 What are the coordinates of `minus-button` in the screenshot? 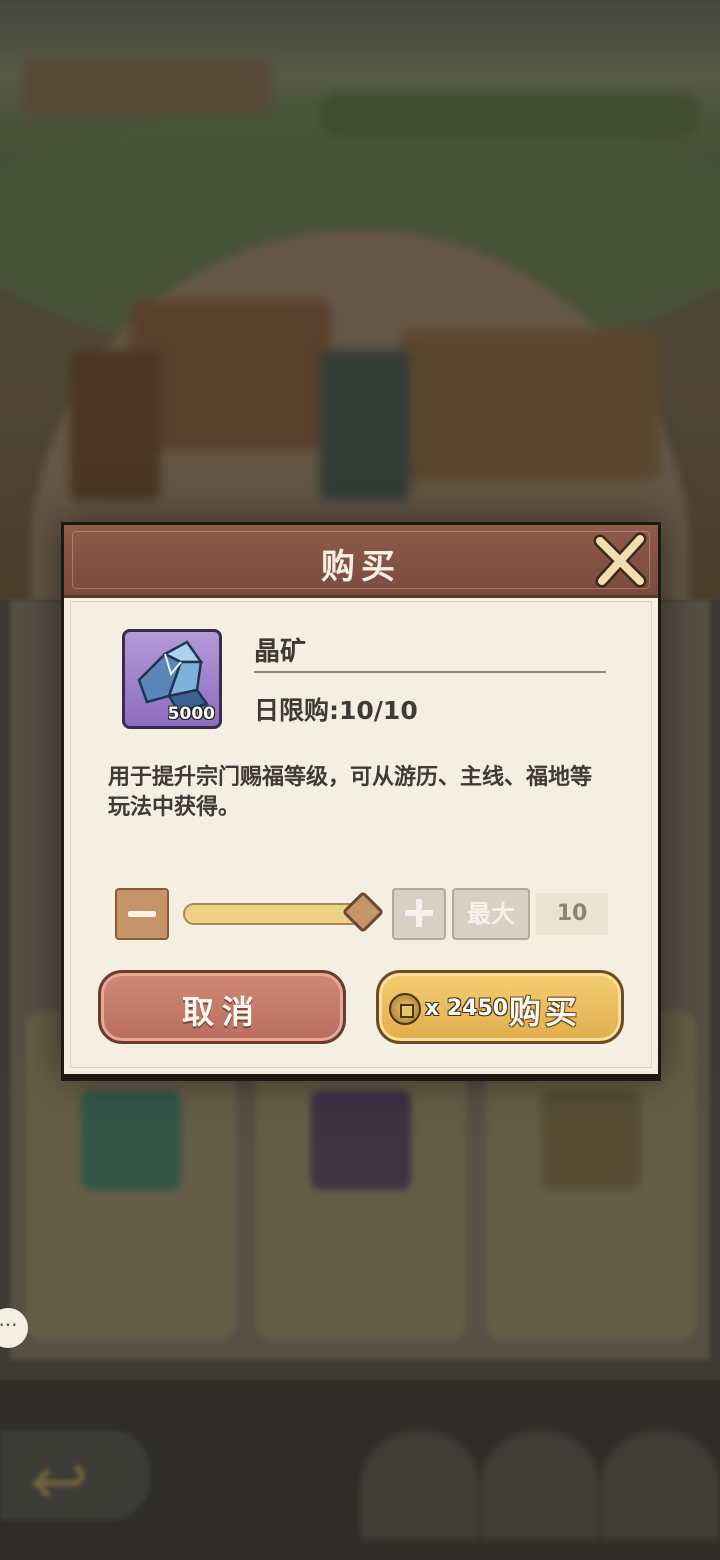 It's located at (142, 914).